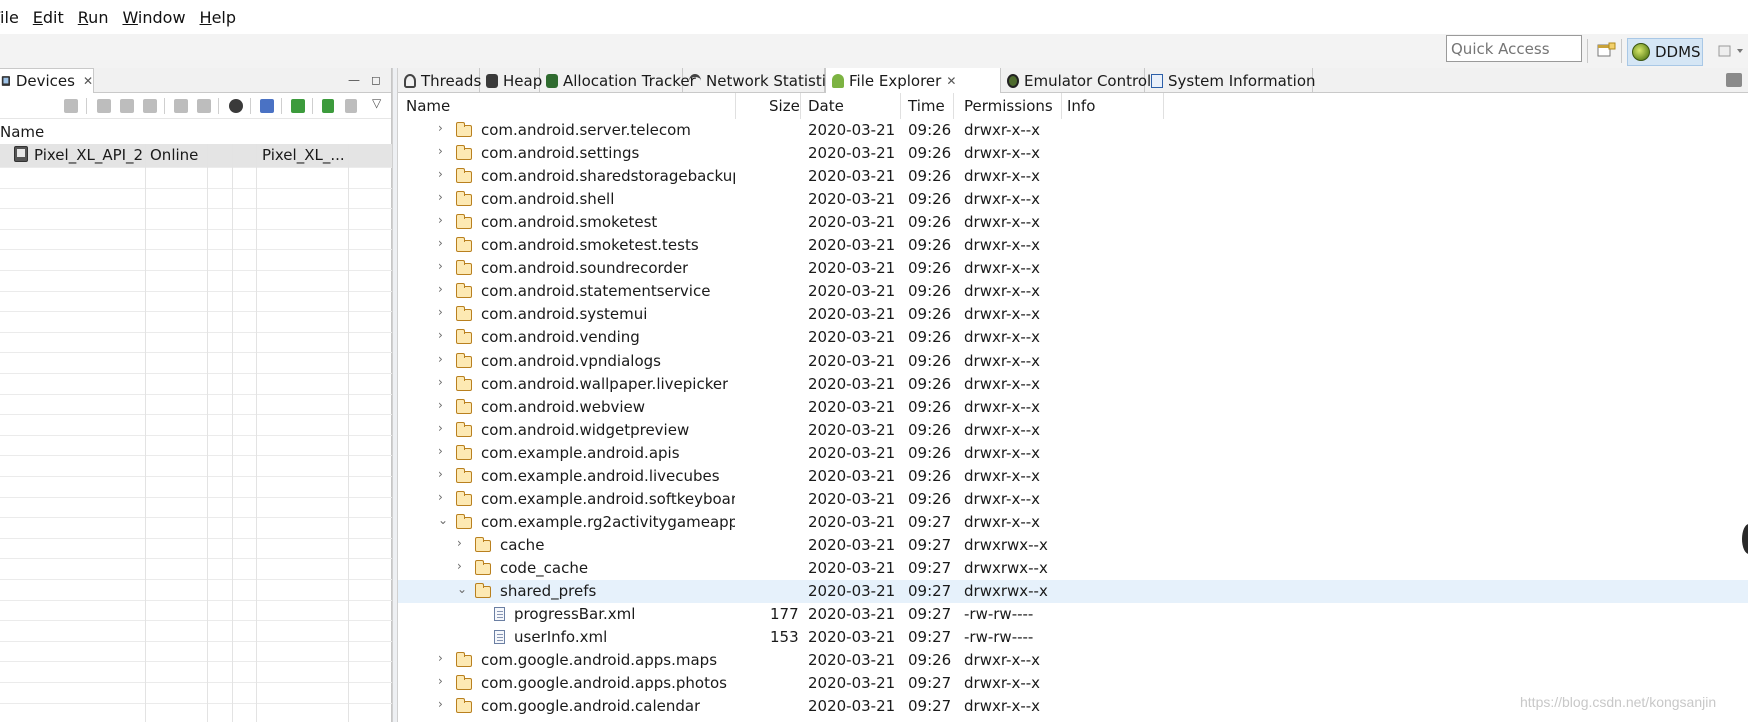 This screenshot has height=722, width=1748. Describe the element at coordinates (204, 106) in the screenshot. I see `start-method-profiling-icon` at that location.